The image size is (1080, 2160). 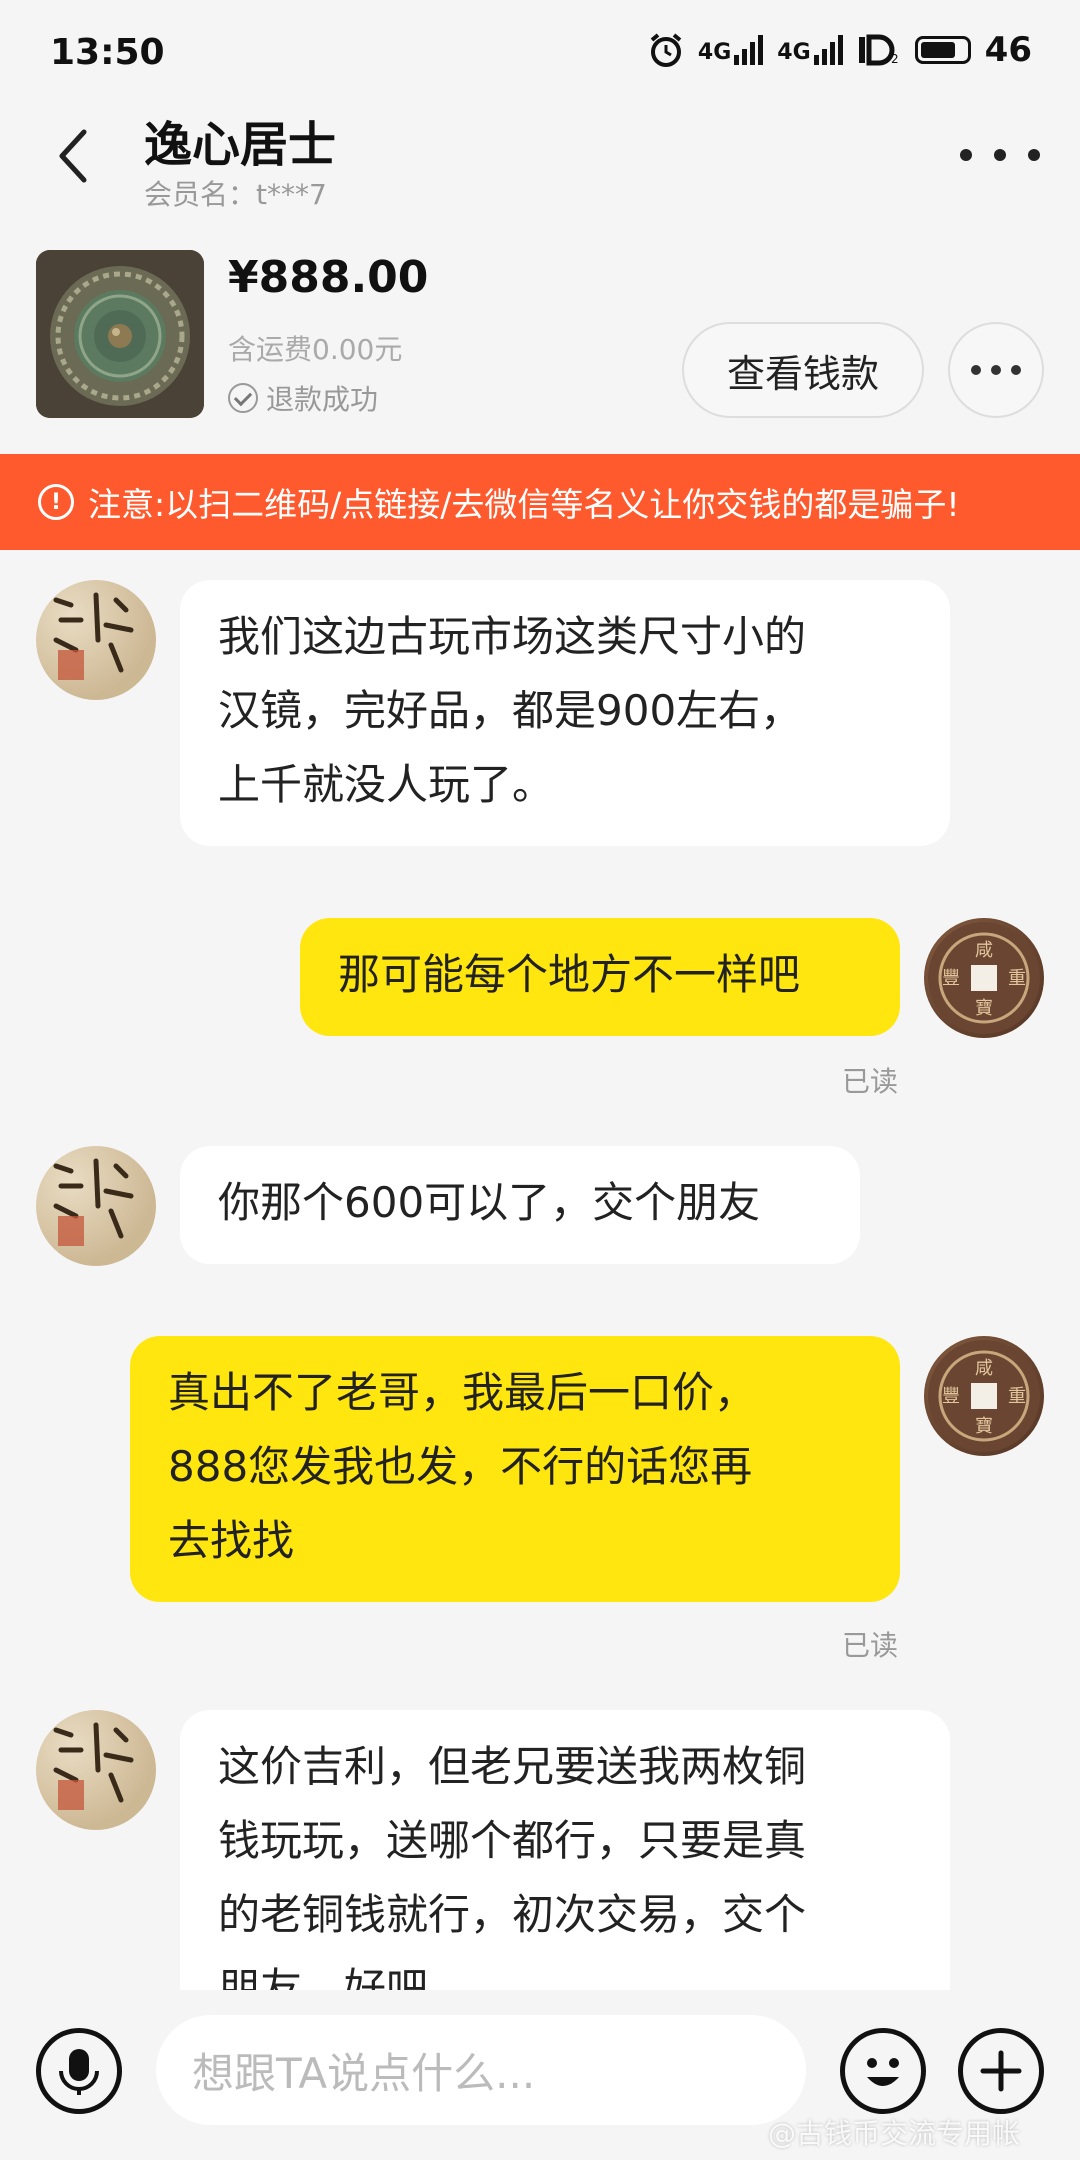 What do you see at coordinates (1000, 155) in the screenshot?
I see `more-button` at bounding box center [1000, 155].